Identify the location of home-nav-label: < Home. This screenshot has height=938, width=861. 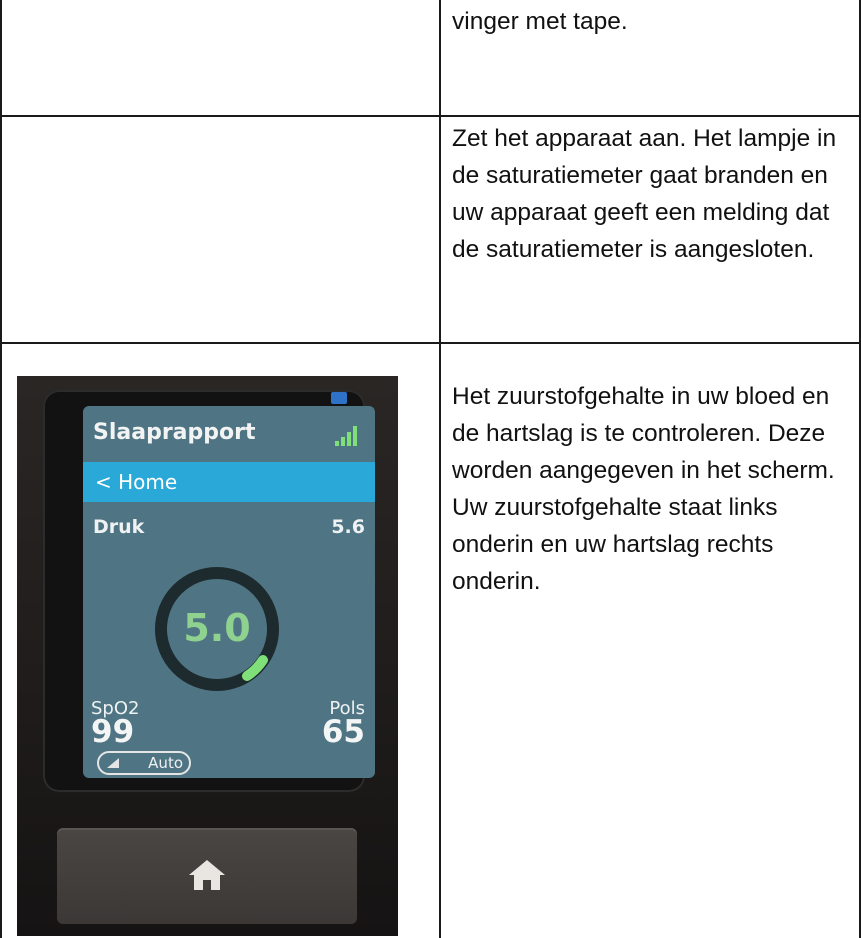
(136, 482).